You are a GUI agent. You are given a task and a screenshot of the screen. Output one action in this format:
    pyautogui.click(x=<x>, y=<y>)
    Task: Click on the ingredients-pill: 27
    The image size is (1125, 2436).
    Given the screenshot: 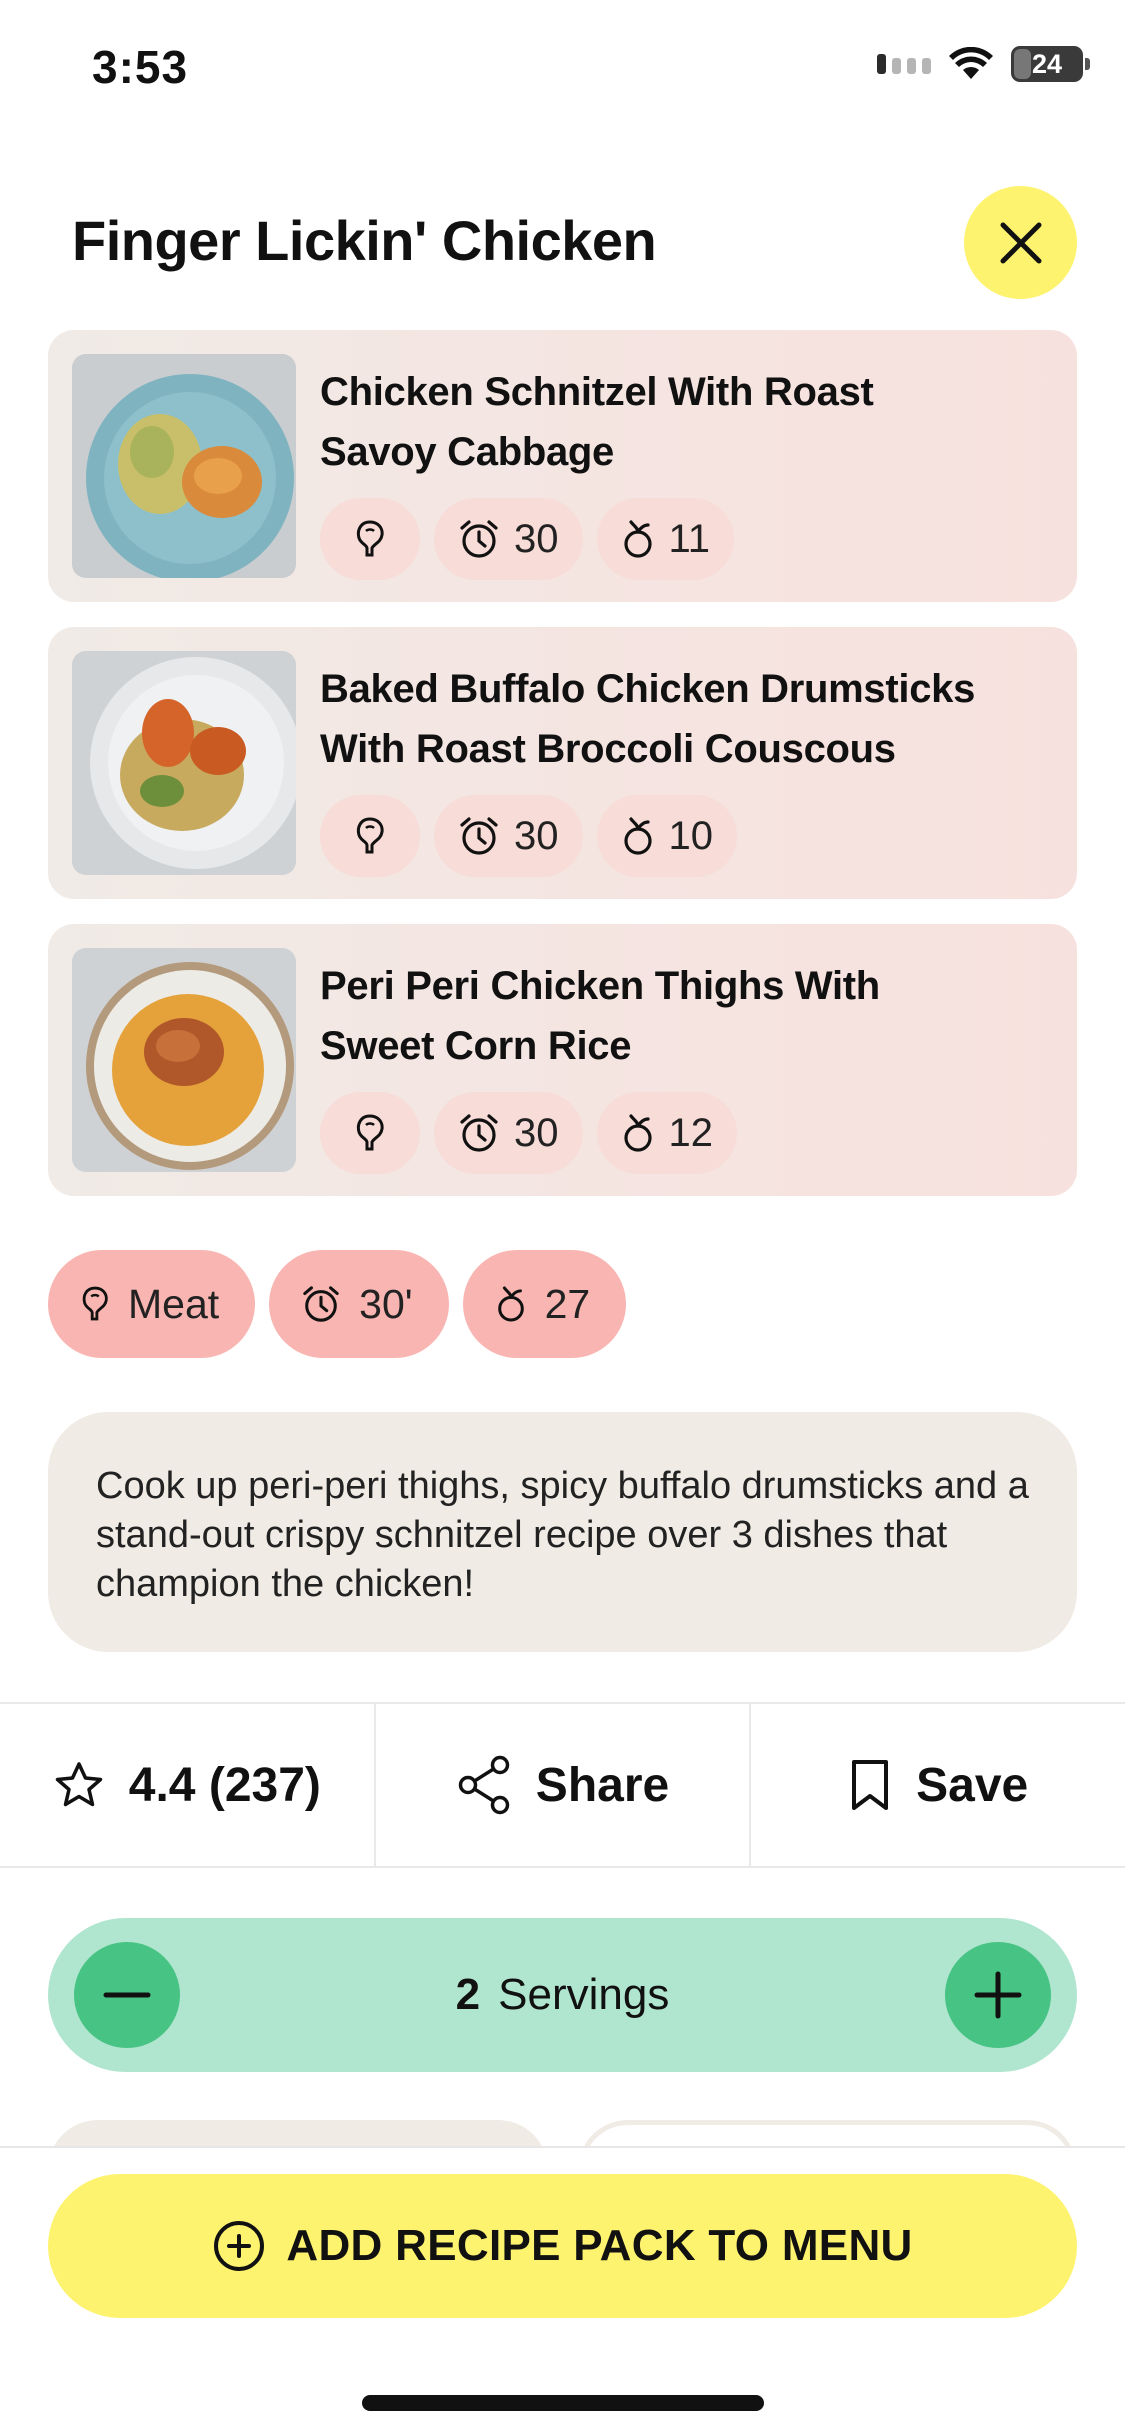 What is the action you would take?
    pyautogui.click(x=544, y=1304)
    